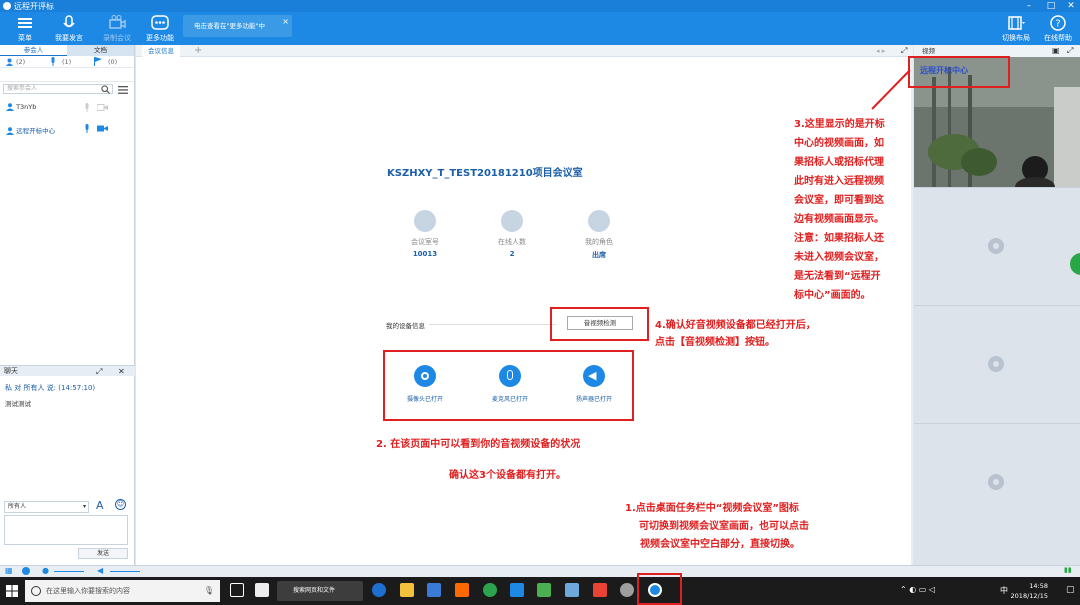 This screenshot has width=1080, height=605. I want to click on microphone-icon, so click(69, 21).